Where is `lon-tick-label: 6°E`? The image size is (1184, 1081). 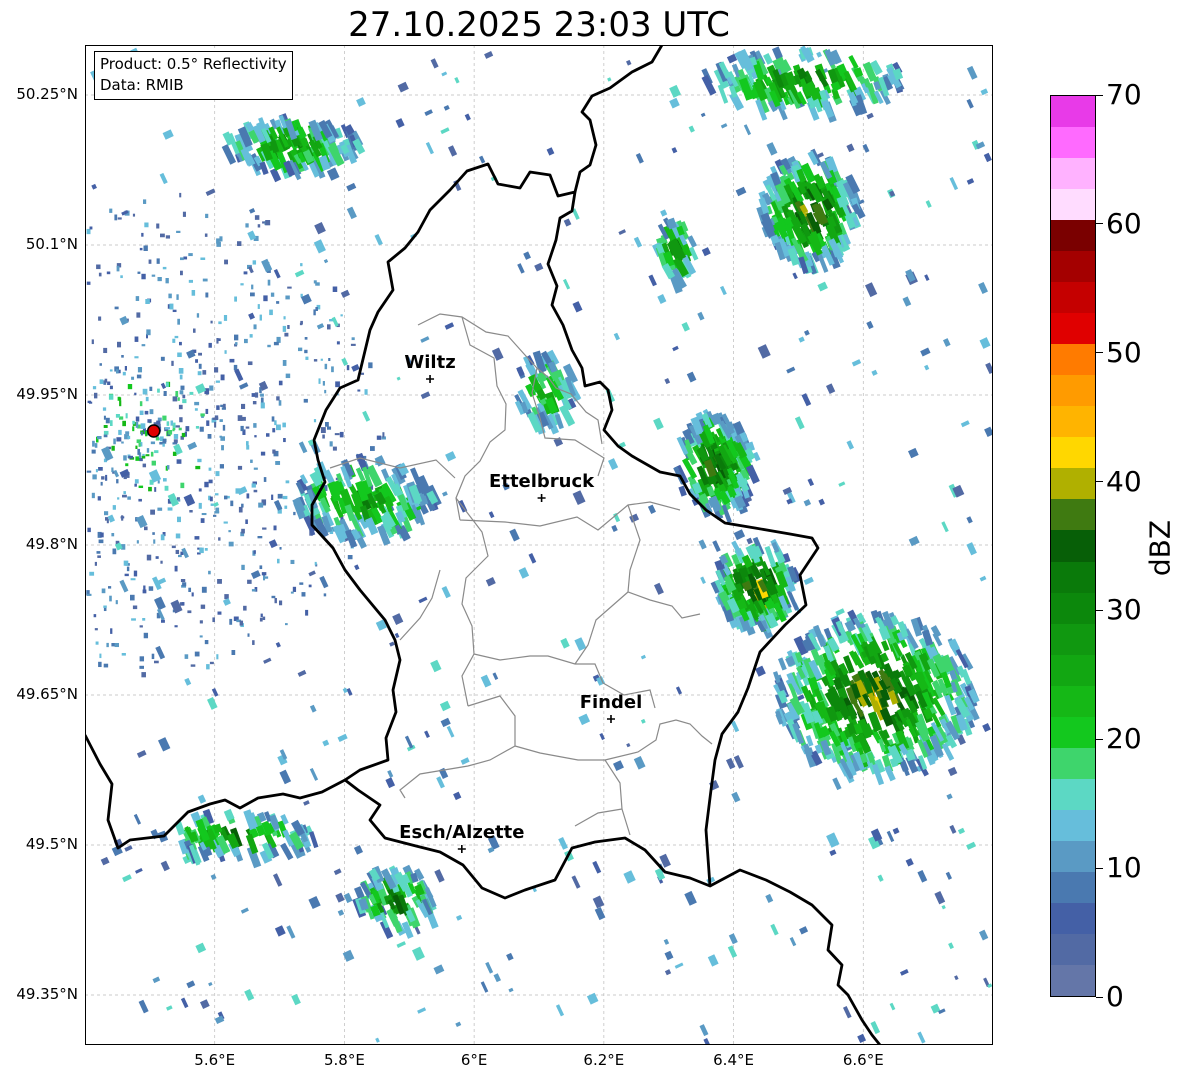 lon-tick-label: 6°E is located at coordinates (474, 1060).